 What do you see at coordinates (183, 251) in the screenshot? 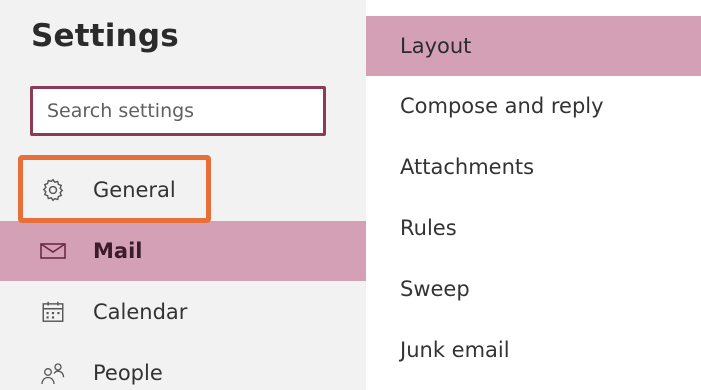
I see `nav-item-mail: Mail` at bounding box center [183, 251].